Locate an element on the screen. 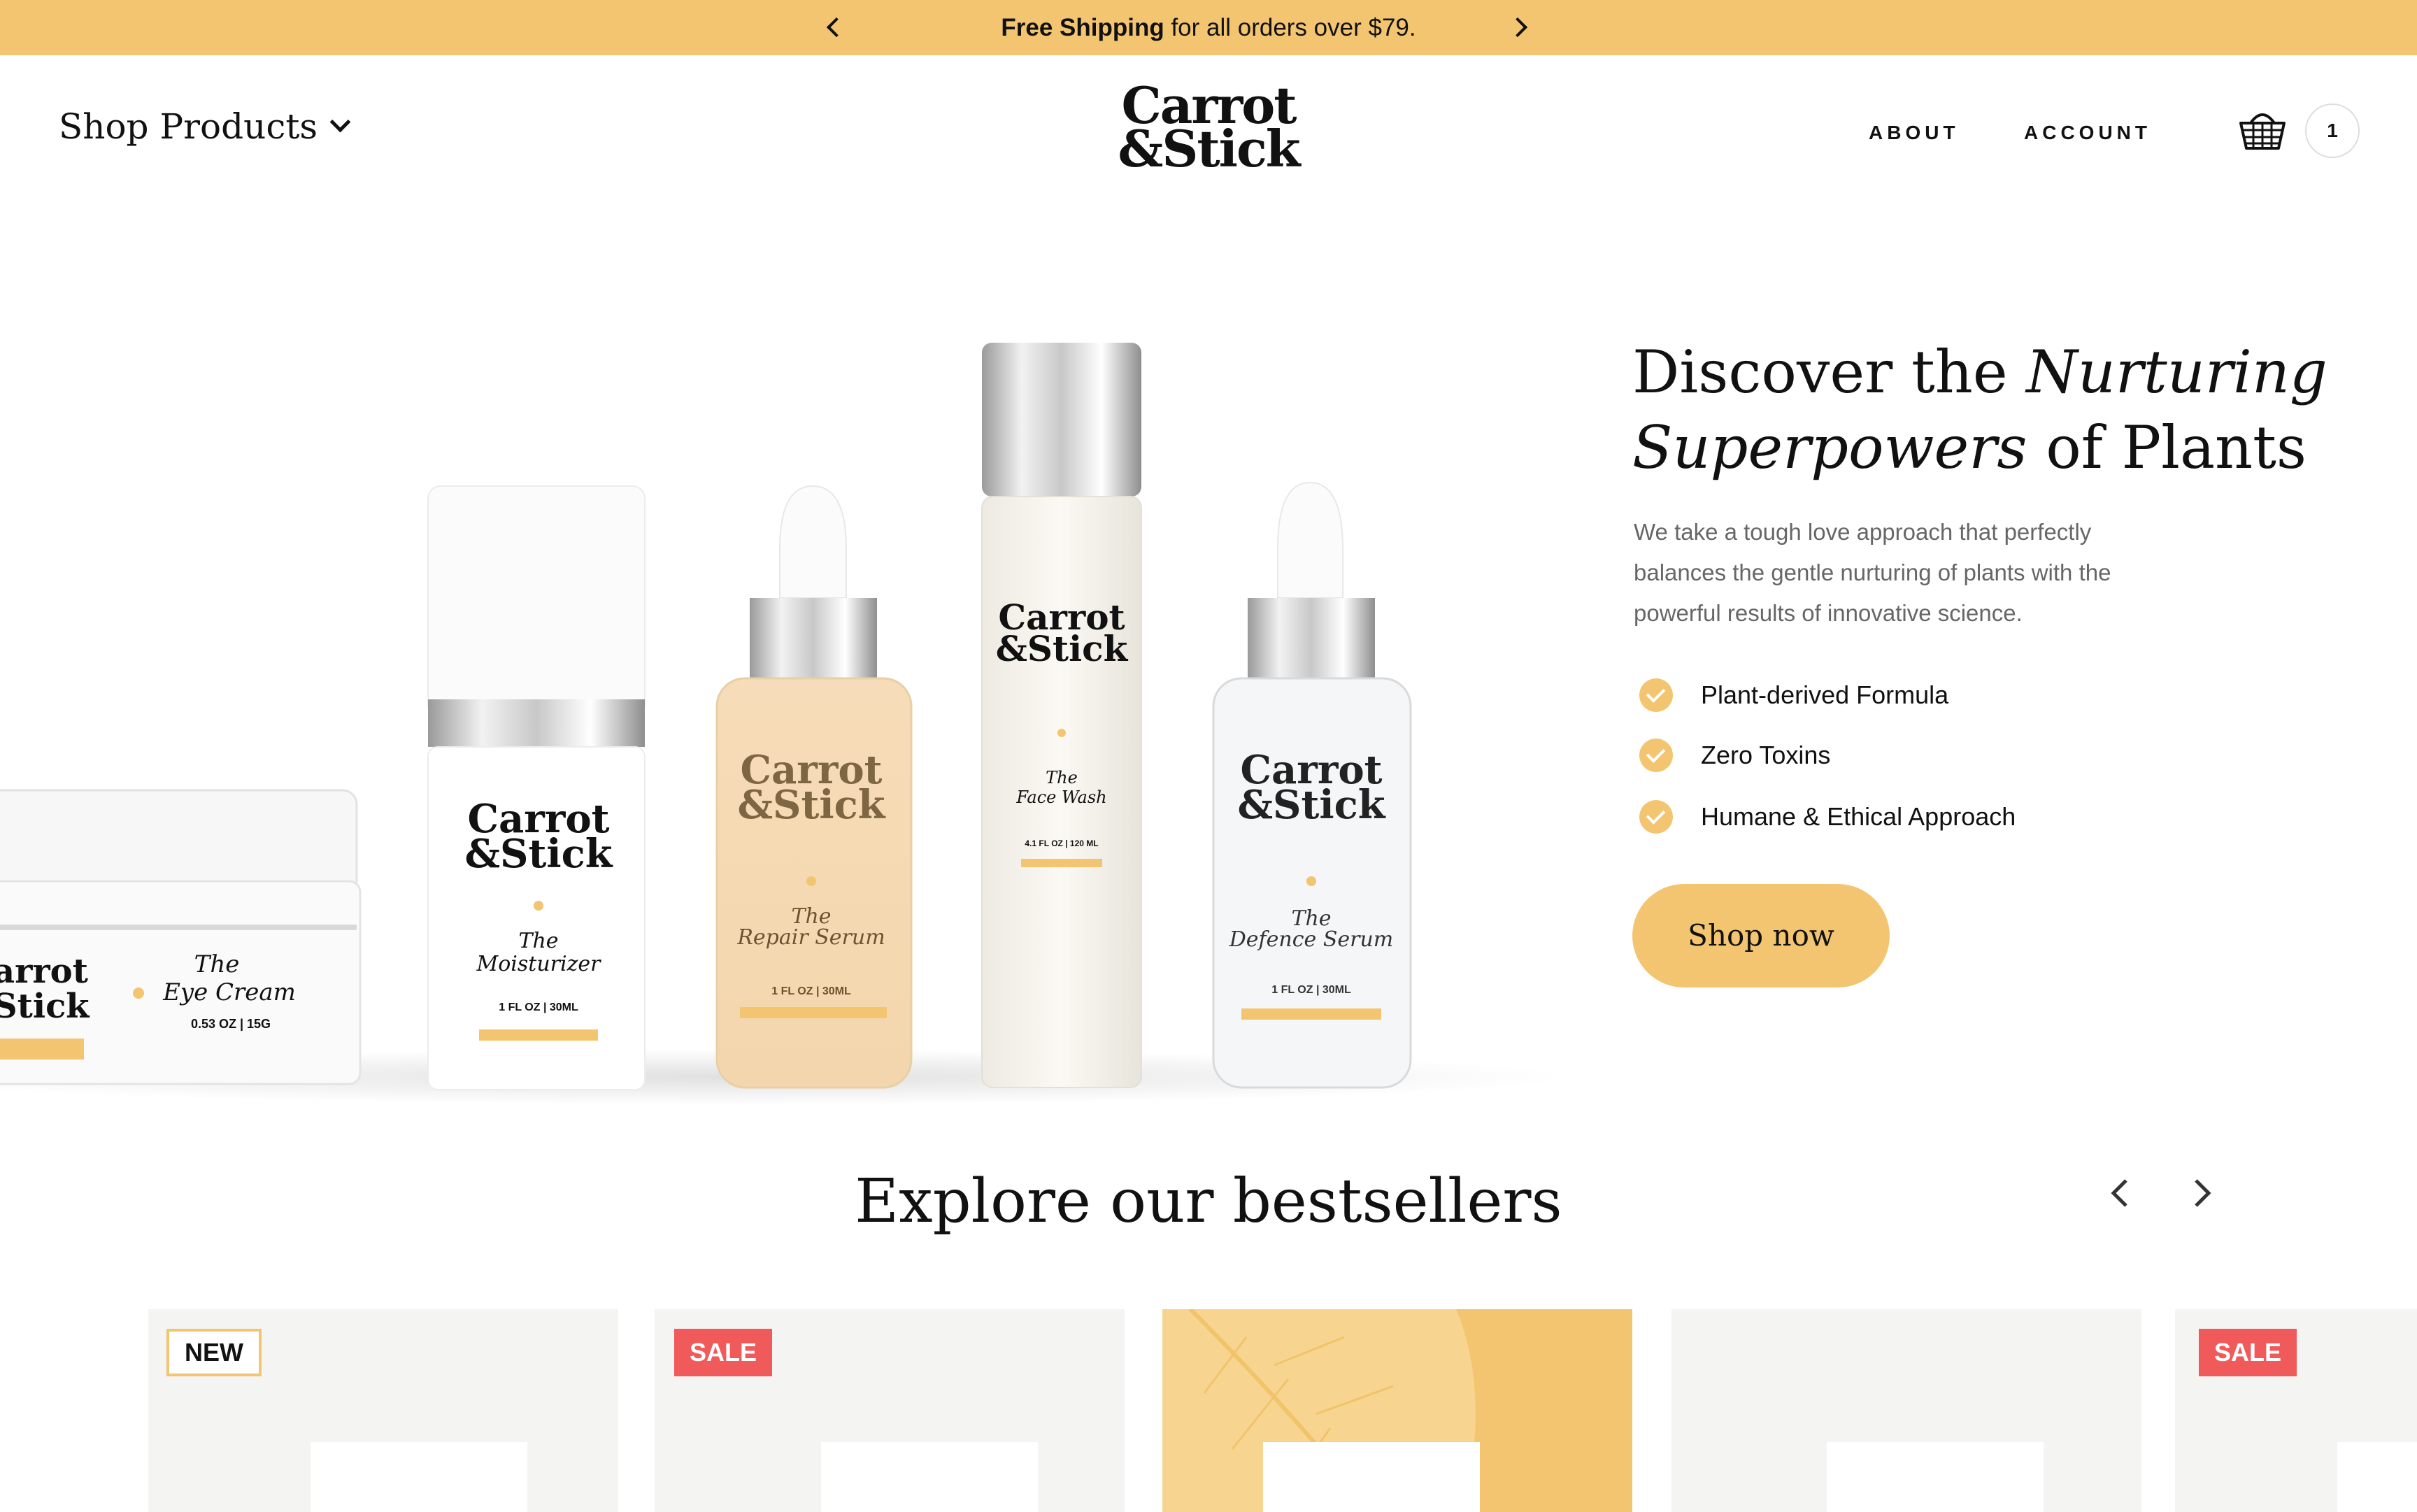 The height and width of the screenshot is (1512, 2417). logo-line2: &Stick is located at coordinates (1209, 148).